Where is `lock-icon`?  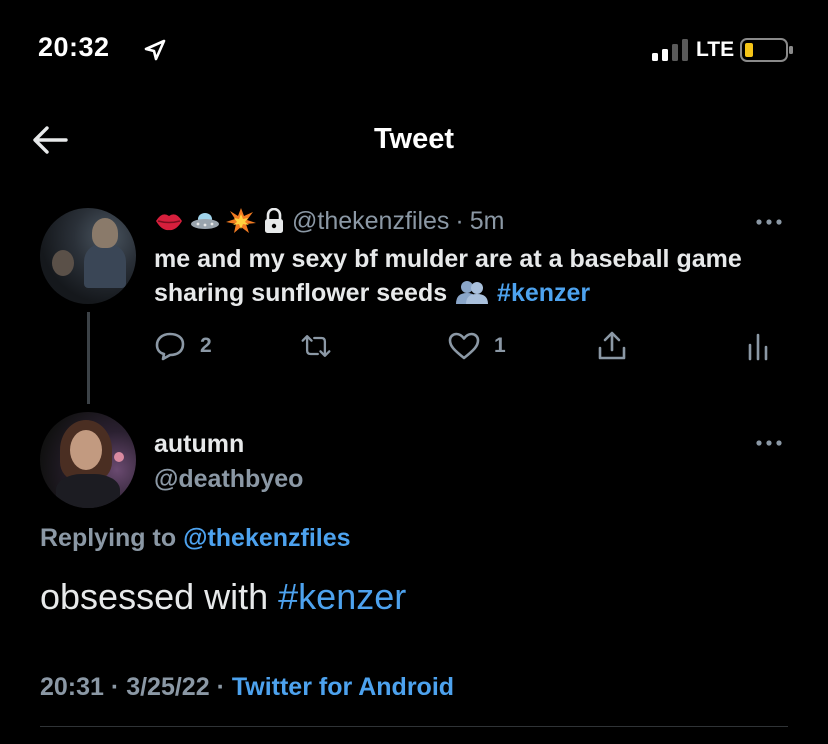 lock-icon is located at coordinates (274, 220).